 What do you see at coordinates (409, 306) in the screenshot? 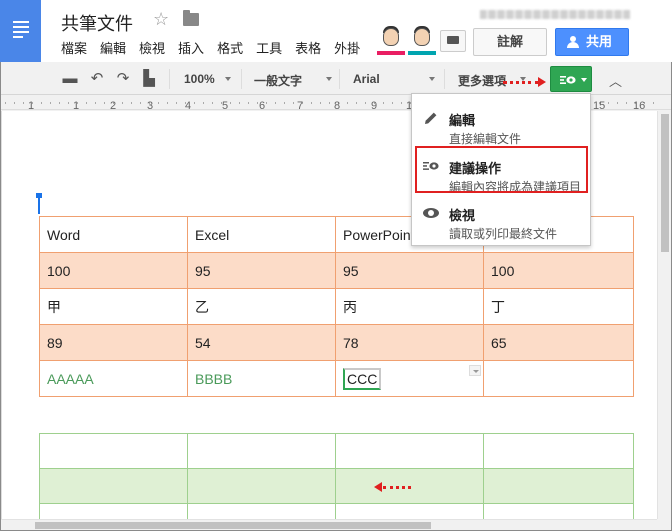
I see `table-cell: 丙` at bounding box center [409, 306].